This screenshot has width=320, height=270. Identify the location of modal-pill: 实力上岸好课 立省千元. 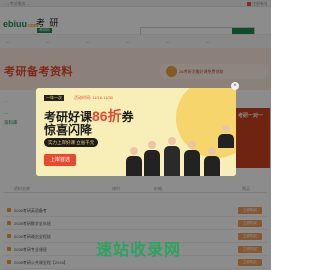
(71, 142).